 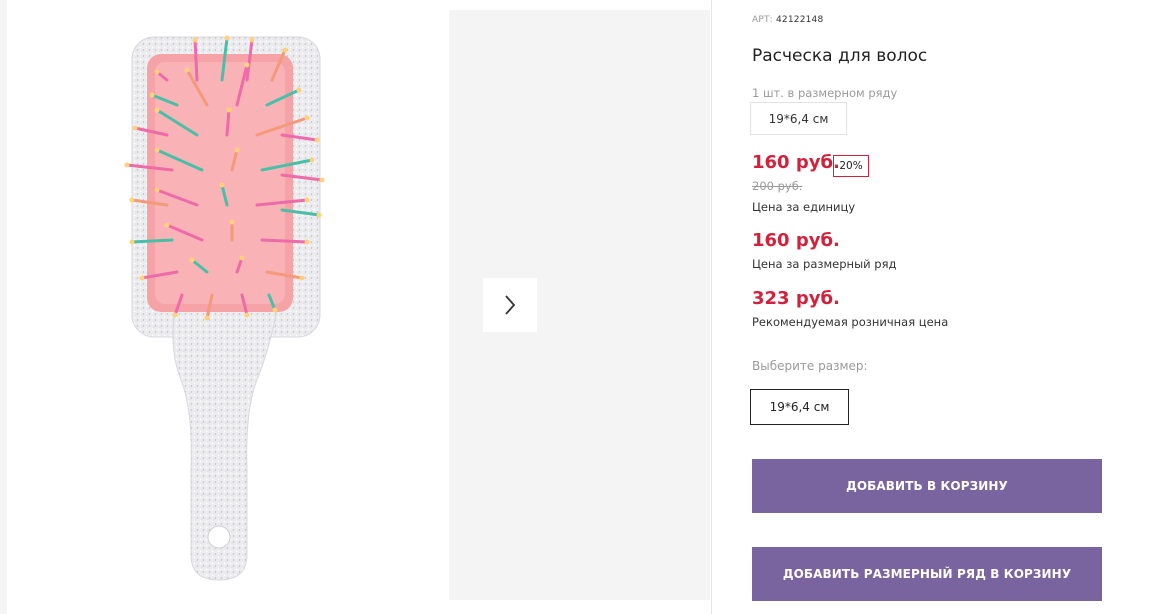 What do you see at coordinates (927, 574) in the screenshot?
I see `add-row-to-cart-button: ДОБАВИТЬ РАЗМЕРНЫЙ РЯД В КОРЗИНУ` at bounding box center [927, 574].